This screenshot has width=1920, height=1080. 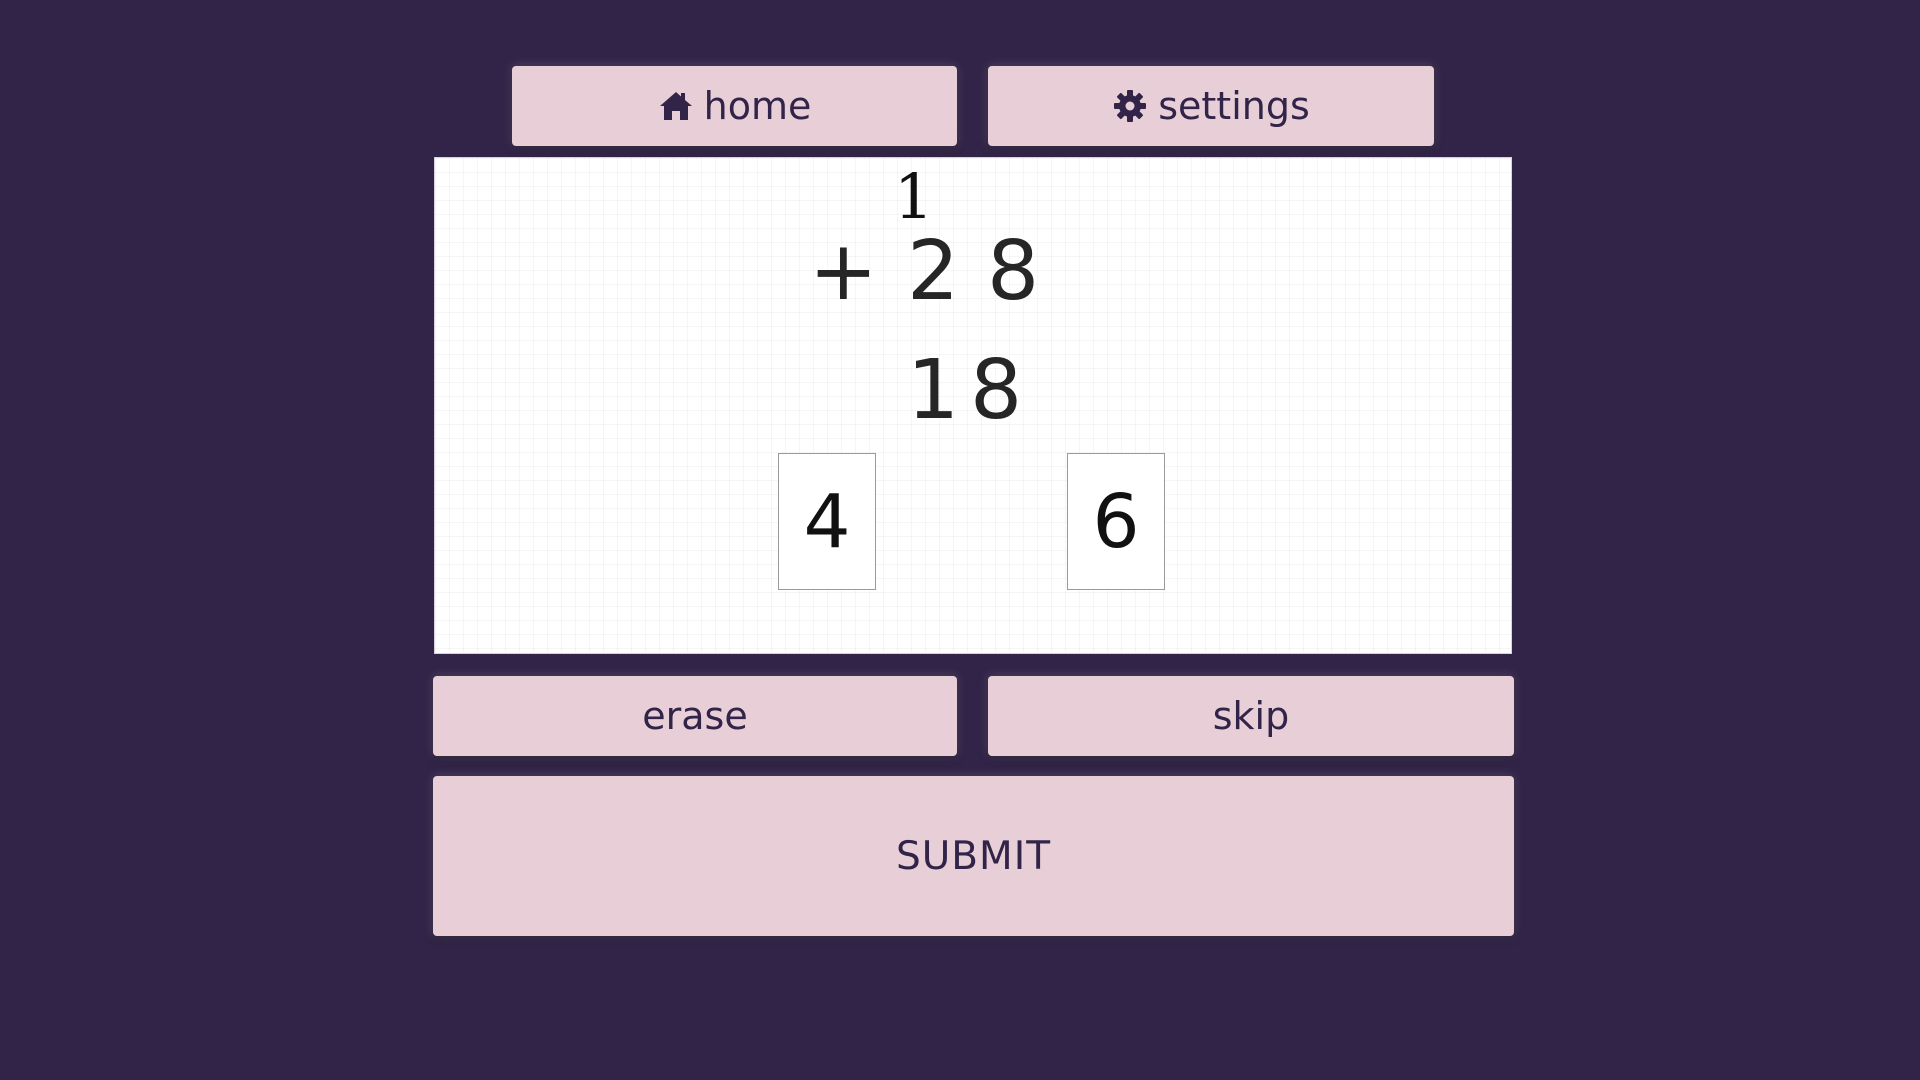 I want to click on top-ones-digit: 8, so click(x=1013, y=271).